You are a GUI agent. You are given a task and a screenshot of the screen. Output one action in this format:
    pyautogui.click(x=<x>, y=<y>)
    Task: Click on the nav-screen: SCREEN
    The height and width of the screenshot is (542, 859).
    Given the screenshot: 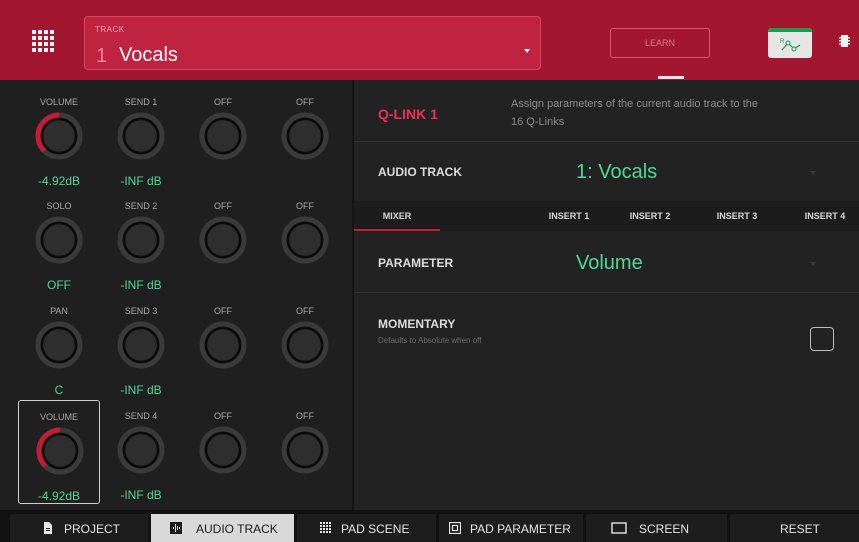 What is the action you would take?
    pyautogui.click(x=656, y=528)
    